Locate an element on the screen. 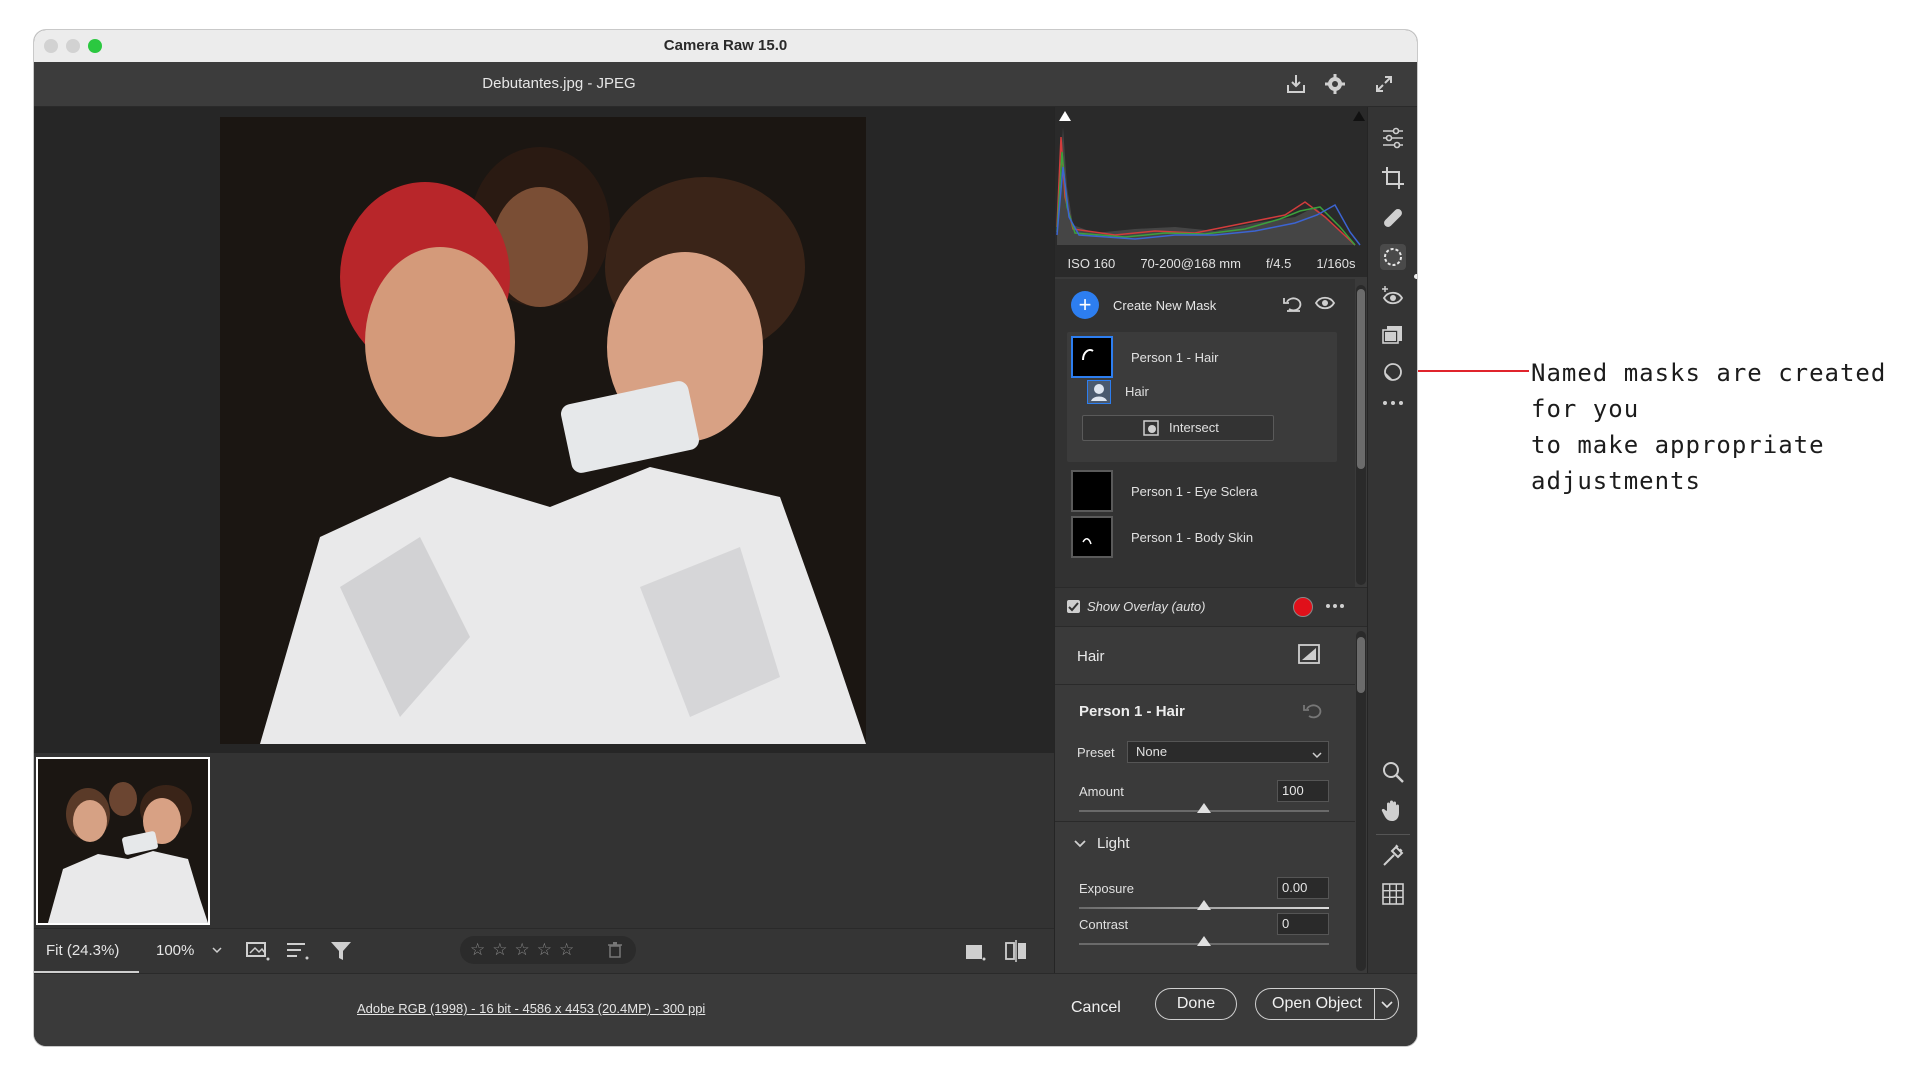 Image resolution: width=1920 pixels, height=1074 pixels. amount-value-field: 100 is located at coordinates (1303, 791).